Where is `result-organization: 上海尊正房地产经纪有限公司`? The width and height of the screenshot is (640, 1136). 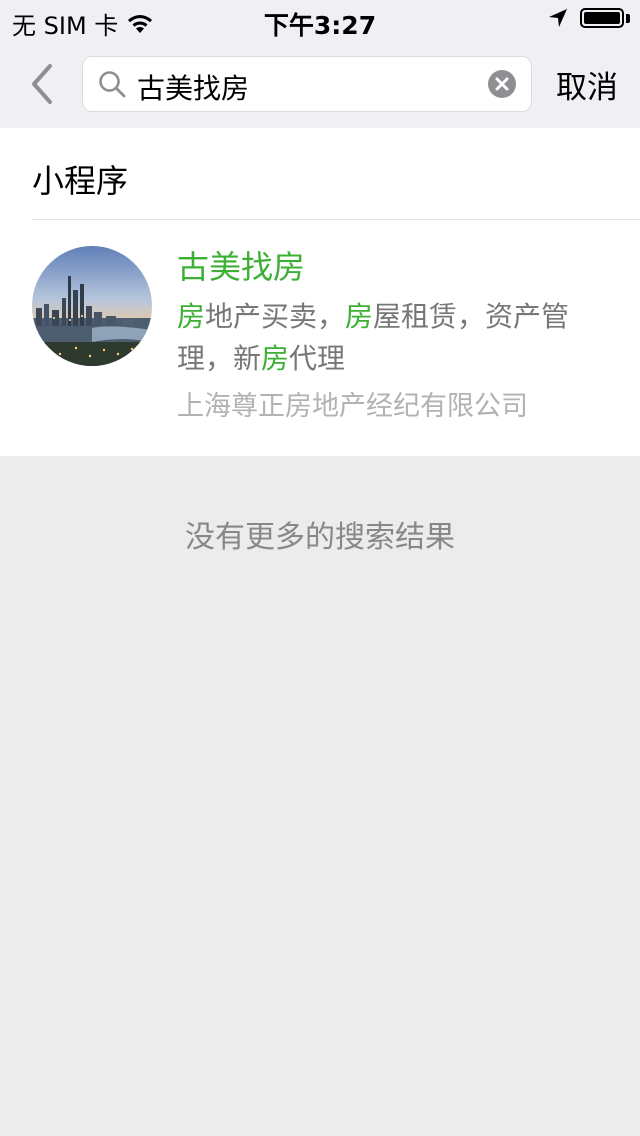
result-organization: 上海尊正房地产经纪有限公司 is located at coordinates (352, 406).